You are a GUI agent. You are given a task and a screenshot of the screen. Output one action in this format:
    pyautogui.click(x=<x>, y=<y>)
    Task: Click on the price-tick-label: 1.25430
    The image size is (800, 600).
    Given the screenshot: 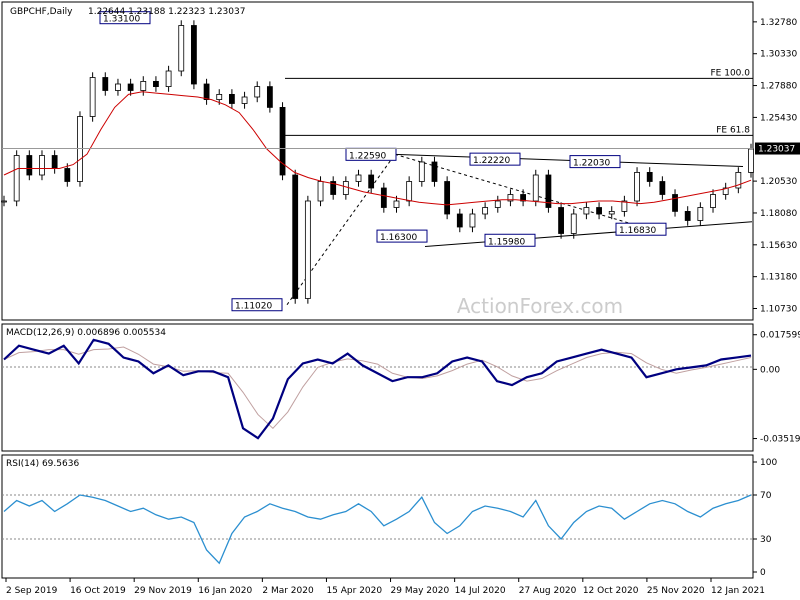 What is the action you would take?
    pyautogui.click(x=778, y=118)
    